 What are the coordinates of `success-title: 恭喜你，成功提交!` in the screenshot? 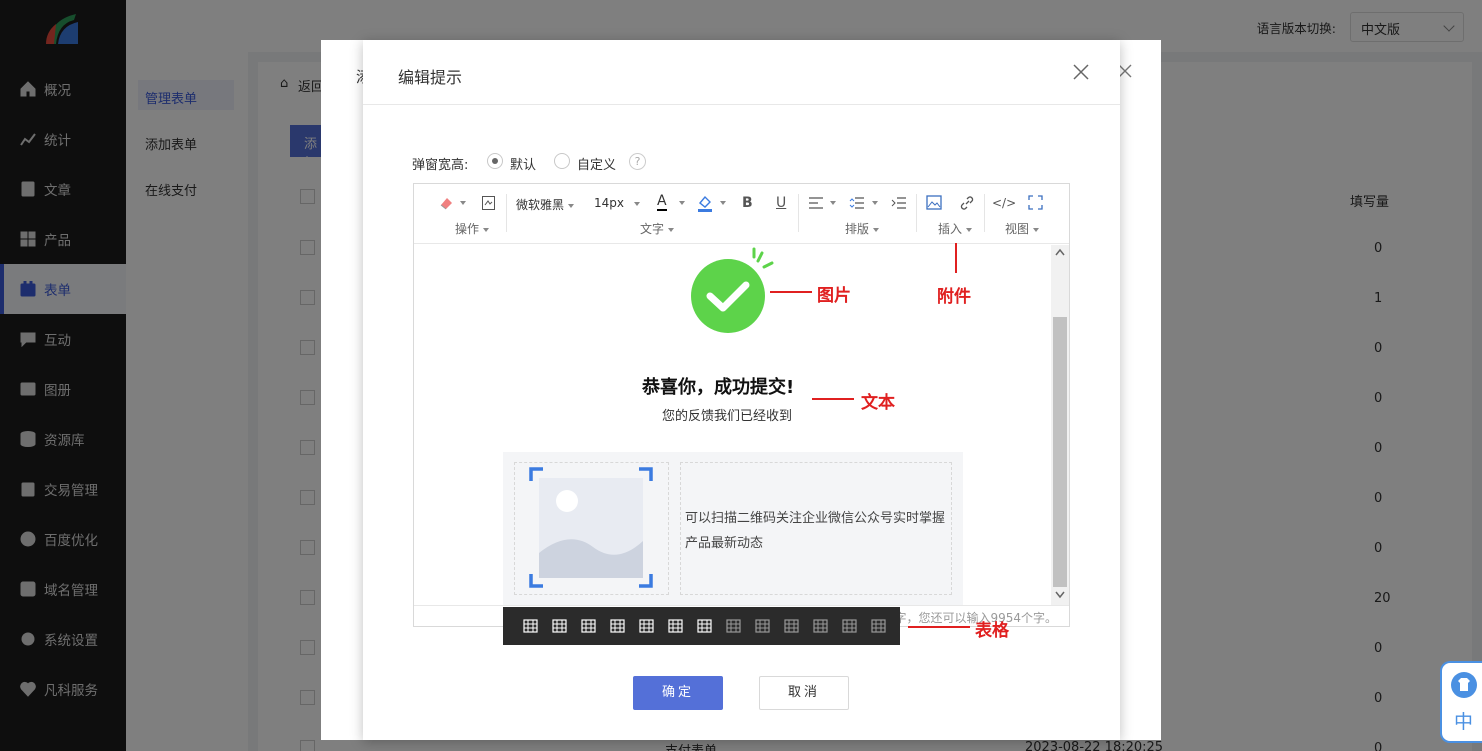 It's located at (718, 387).